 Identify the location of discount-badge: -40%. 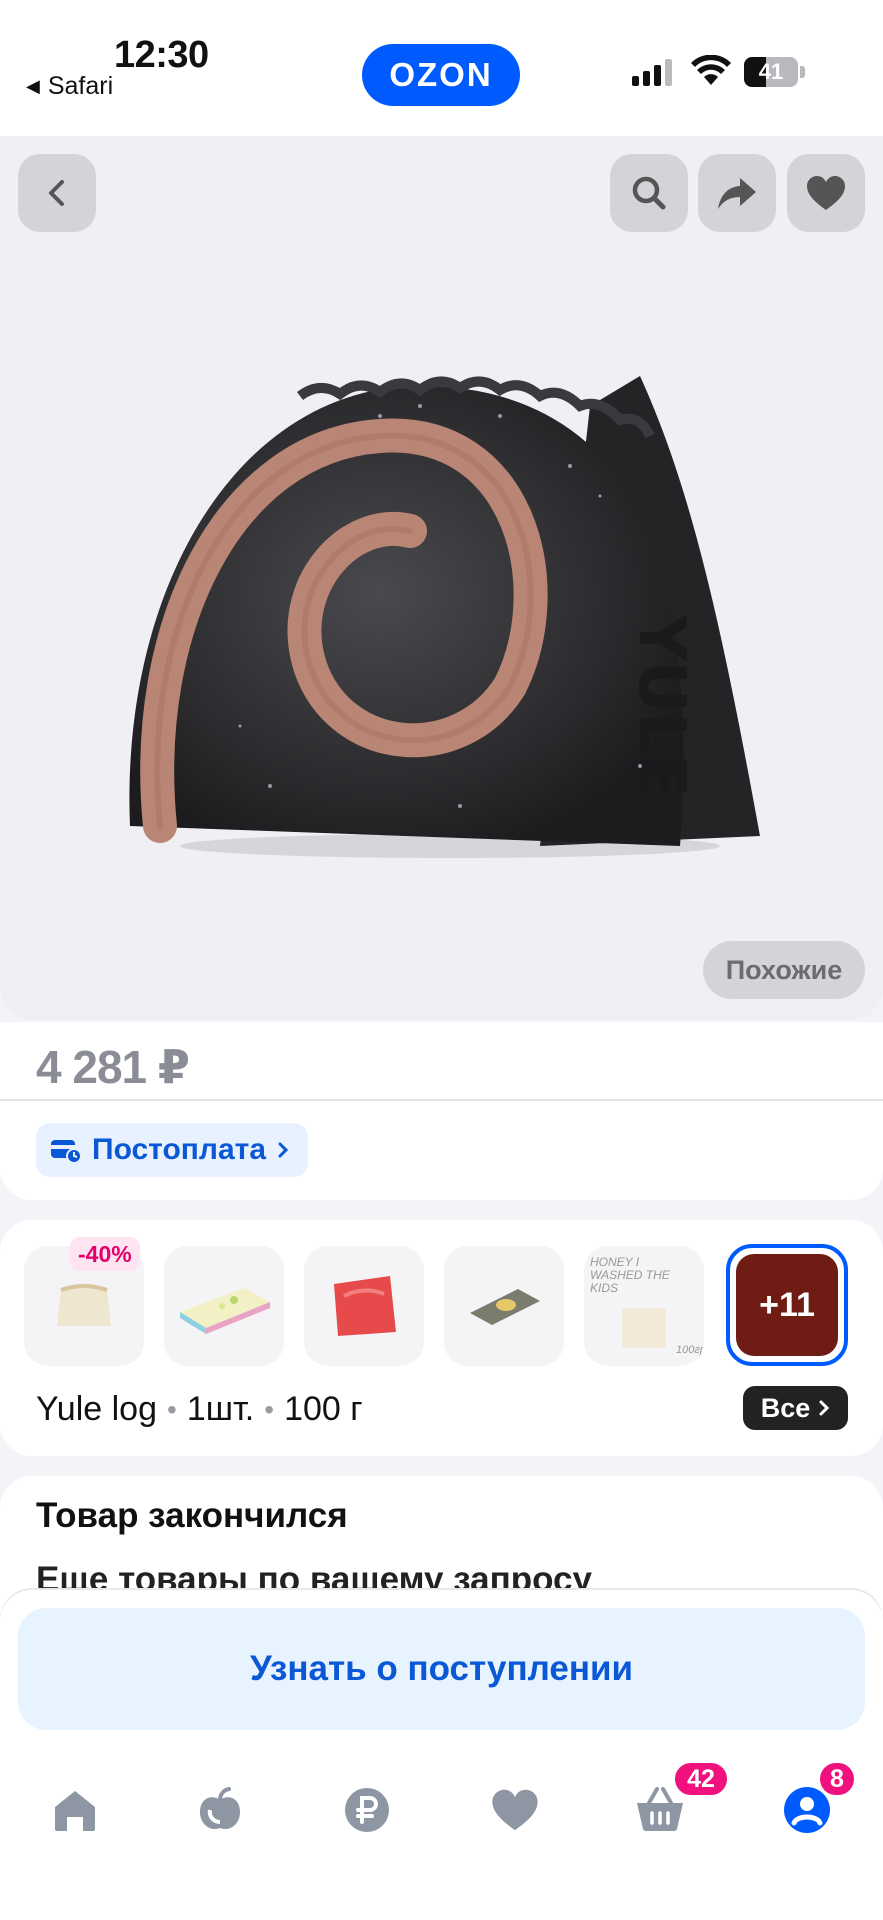
(105, 1254).